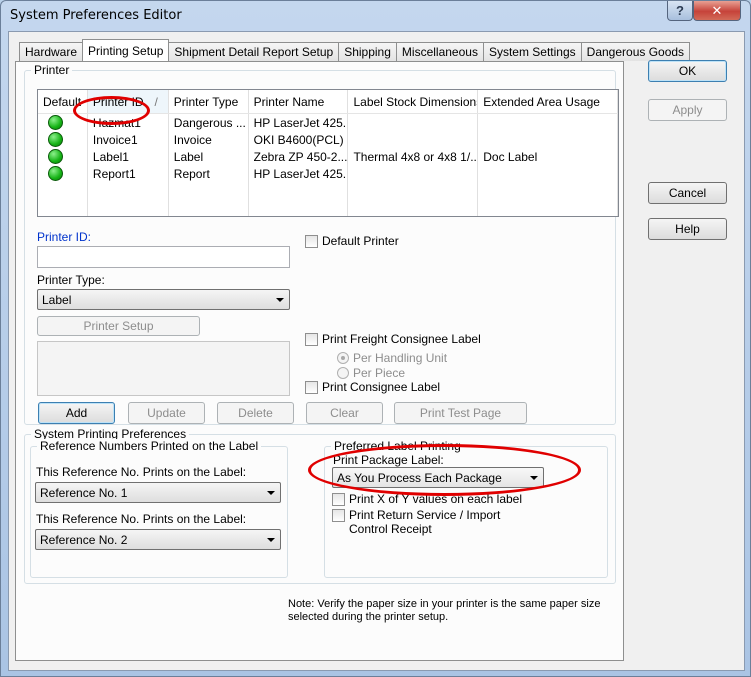 Image resolution: width=751 pixels, height=677 pixels. I want to click on printer-options-list, so click(163, 368).